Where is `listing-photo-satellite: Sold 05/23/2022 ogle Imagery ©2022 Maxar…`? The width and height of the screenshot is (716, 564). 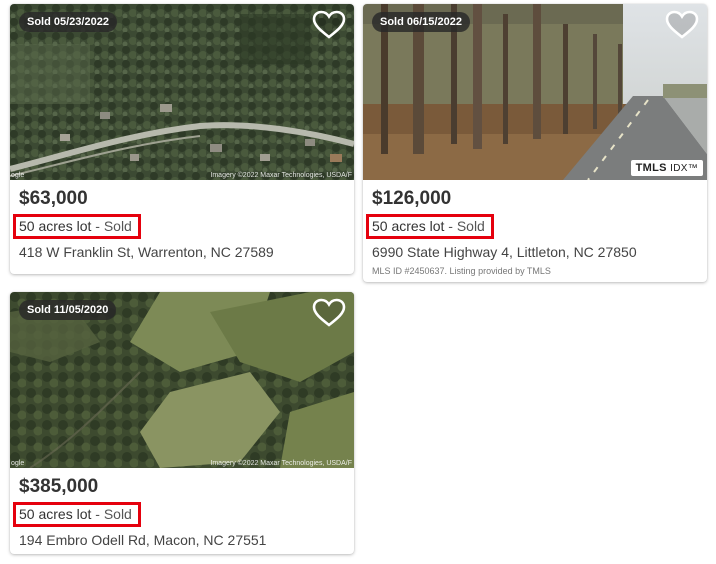 listing-photo-satellite: Sold 05/23/2022 ogle Imagery ©2022 Maxar… is located at coordinates (182, 92).